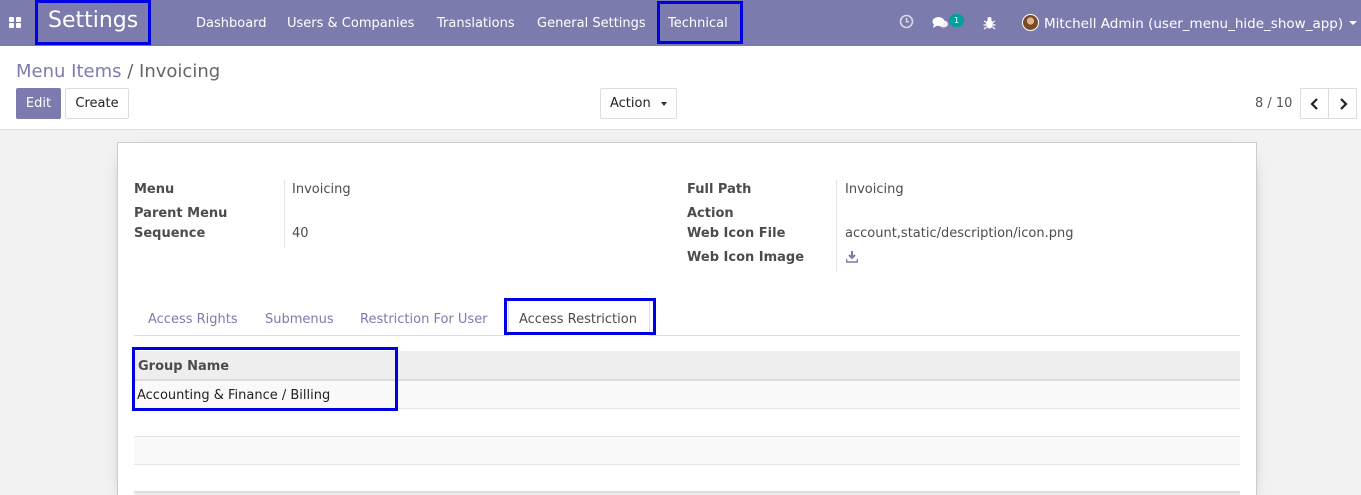 This screenshot has width=1361, height=495. What do you see at coordinates (989, 23) in the screenshot?
I see `bug-icon` at bounding box center [989, 23].